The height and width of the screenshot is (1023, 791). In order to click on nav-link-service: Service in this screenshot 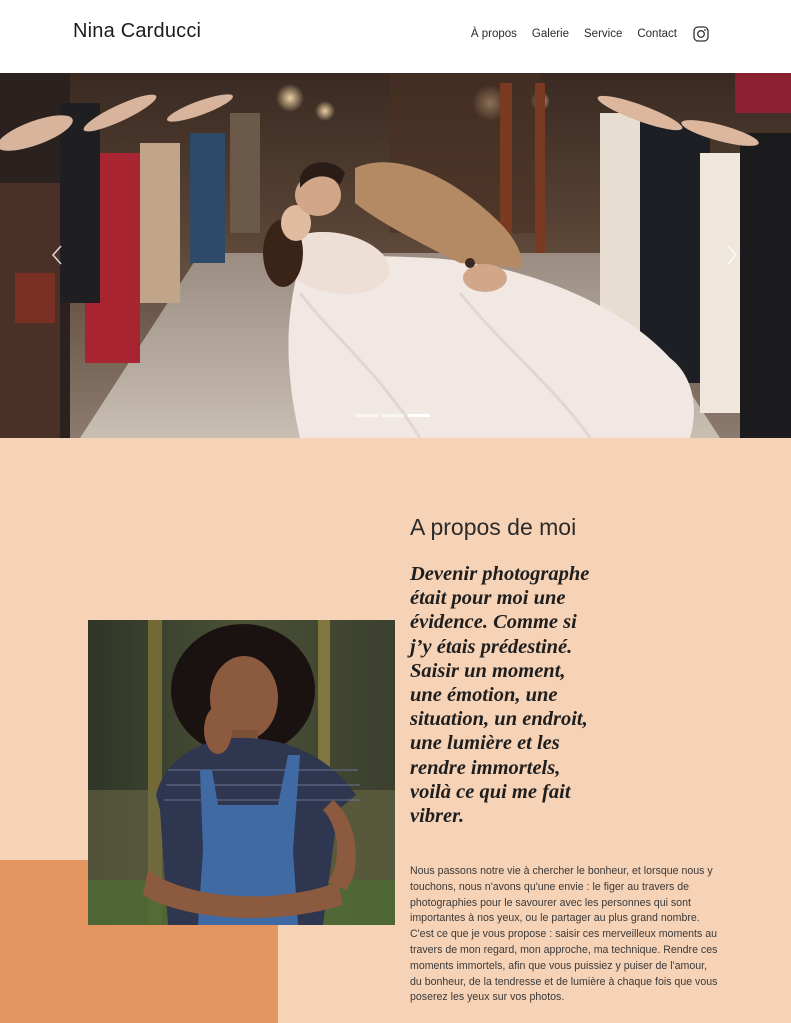, I will do `click(603, 34)`.